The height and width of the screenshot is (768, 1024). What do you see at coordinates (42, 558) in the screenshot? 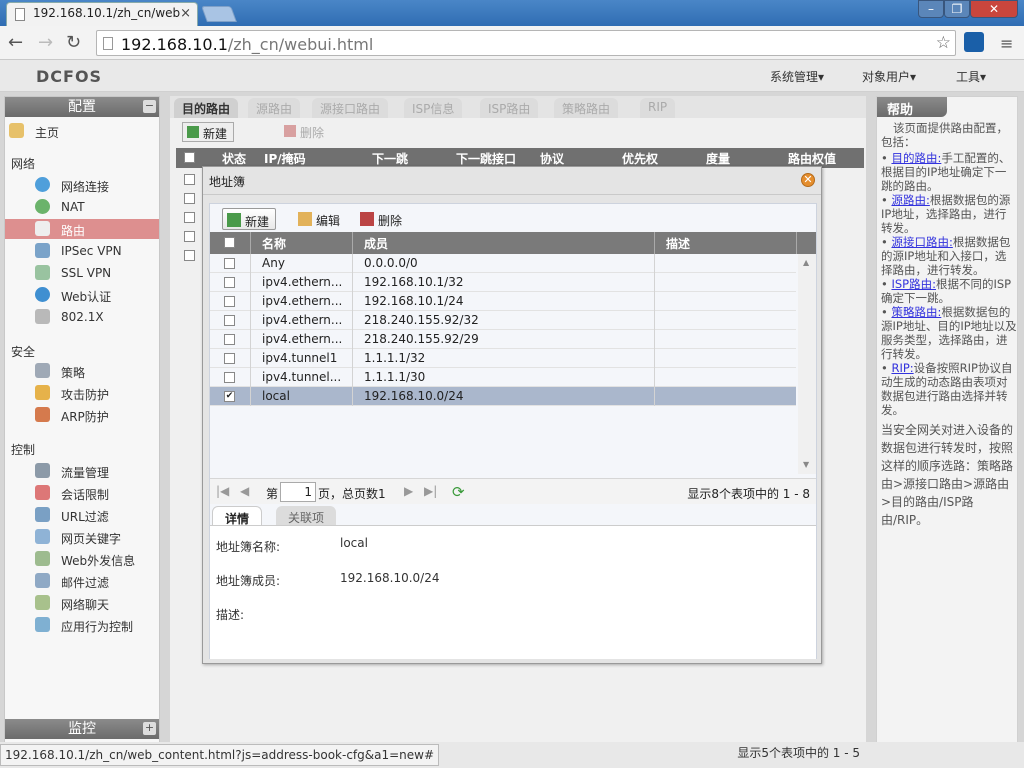
I see `outbound-icon` at bounding box center [42, 558].